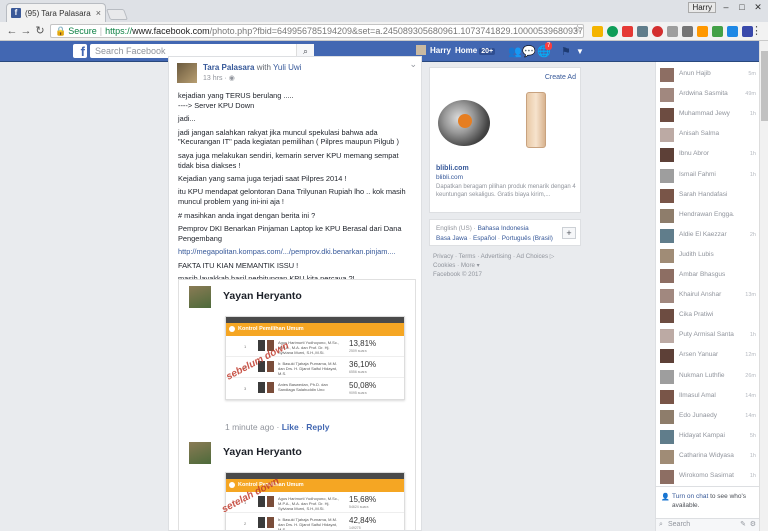  I want to click on facebook-logo-icon: f, so click(80, 51).